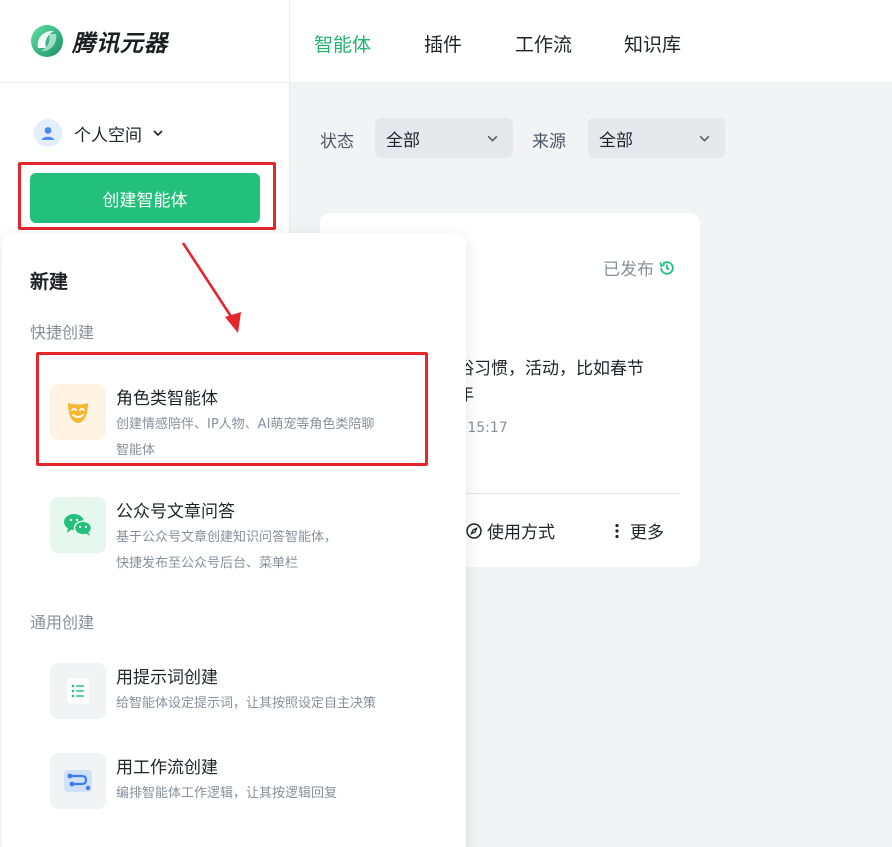  What do you see at coordinates (337, 142) in the screenshot?
I see `status-filter-label: 状态` at bounding box center [337, 142].